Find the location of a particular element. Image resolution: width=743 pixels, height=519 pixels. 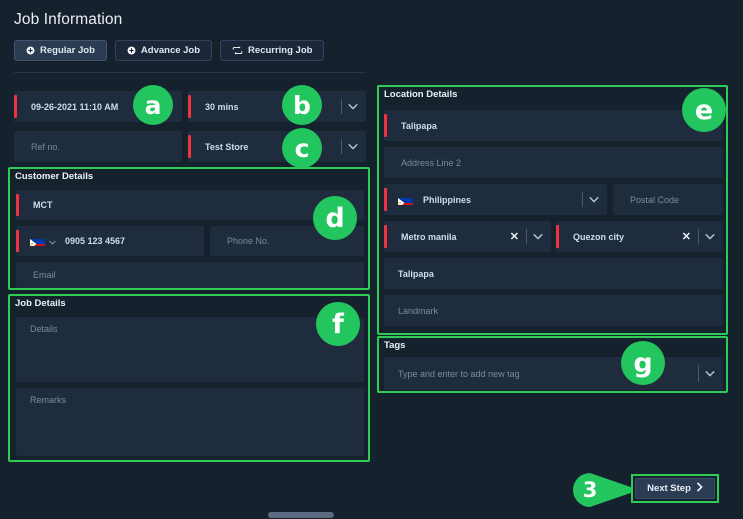

datetime-value: 09-26-2021 11:10 AM is located at coordinates (75, 106).